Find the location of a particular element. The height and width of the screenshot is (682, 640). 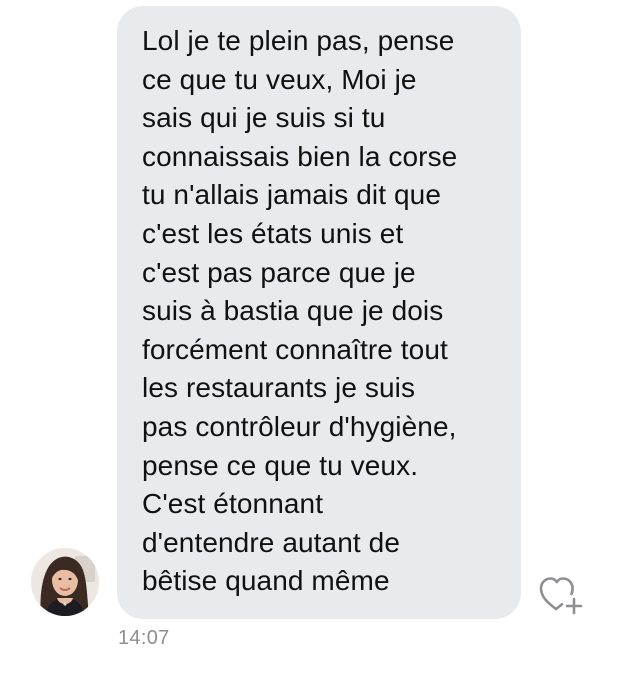

react-heart-button is located at coordinates (562, 595).